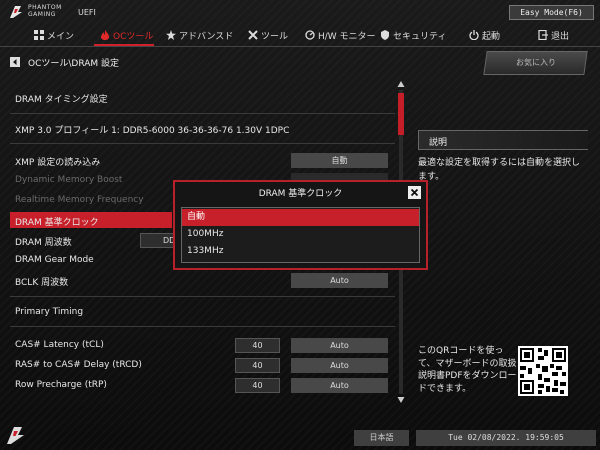 This screenshot has width=600, height=450. Describe the element at coordinates (49, 312) in the screenshot. I see `section-primary-timing: Primary Timing` at that location.